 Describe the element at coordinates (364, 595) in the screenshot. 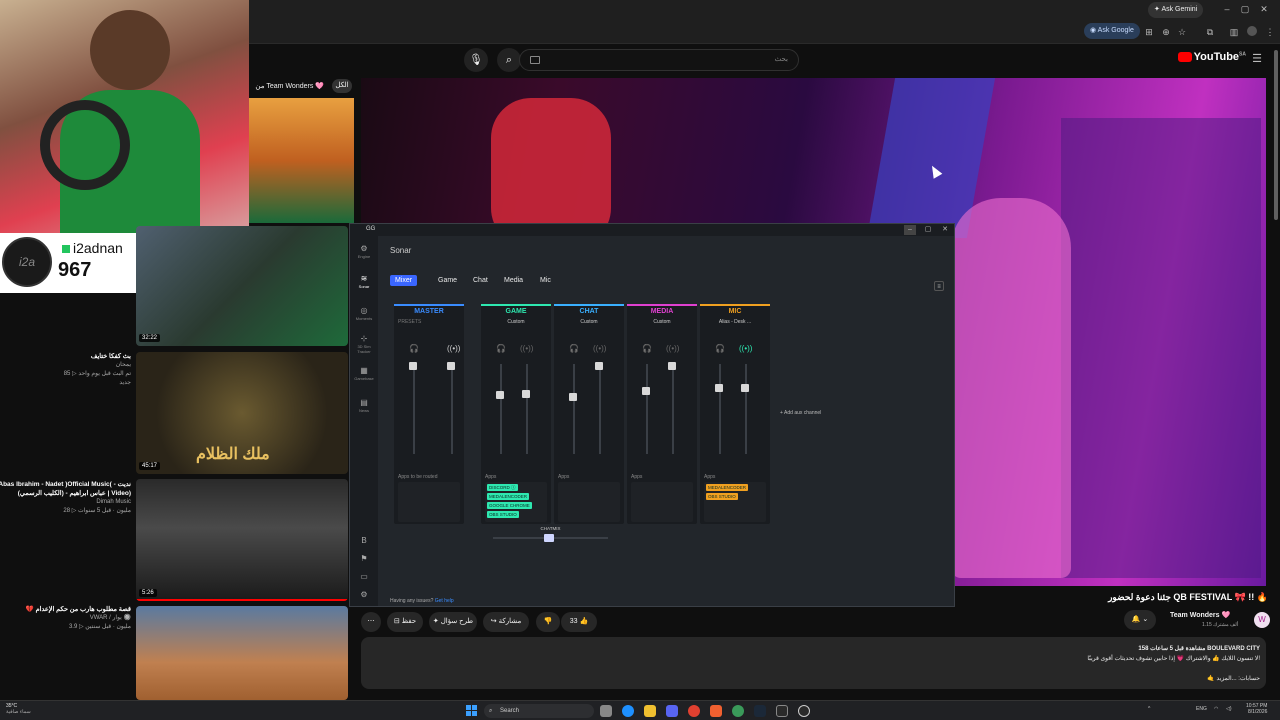

I see `settings-icon: ⚙` at that location.